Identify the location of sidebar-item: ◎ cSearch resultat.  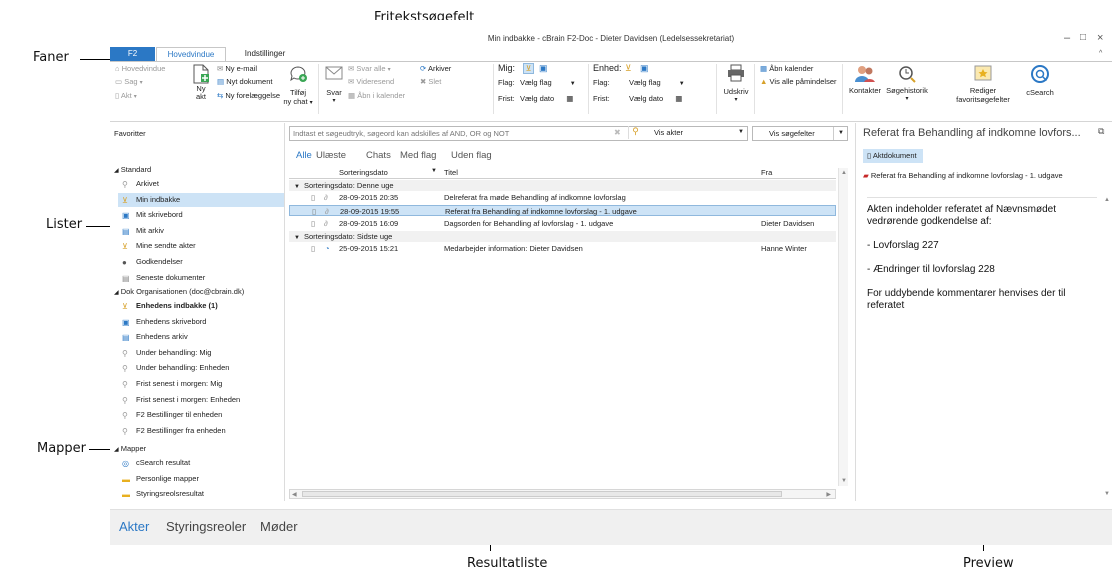
(156, 463).